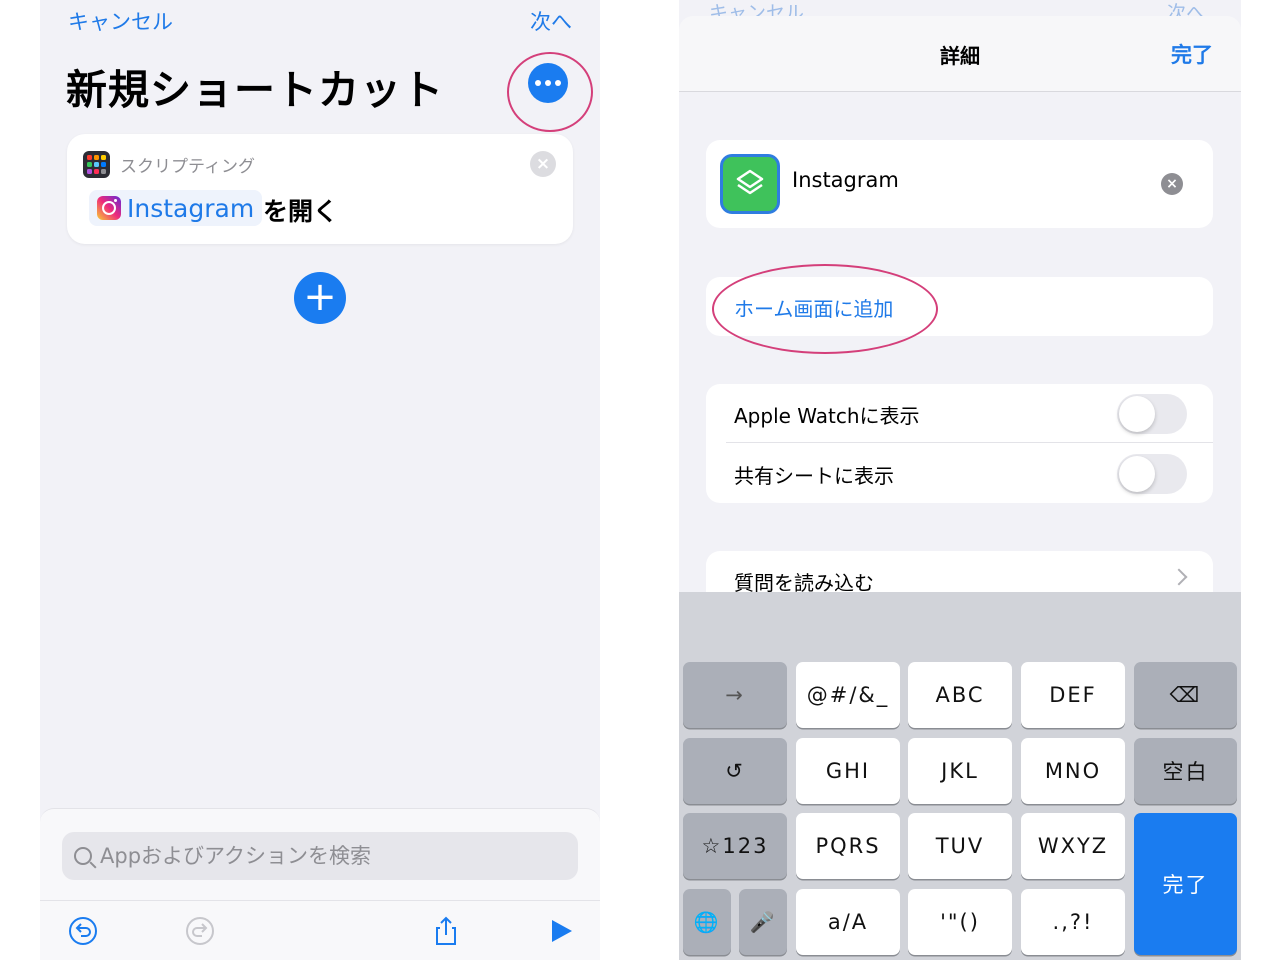  What do you see at coordinates (83, 856) in the screenshot?
I see `search-icon` at bounding box center [83, 856].